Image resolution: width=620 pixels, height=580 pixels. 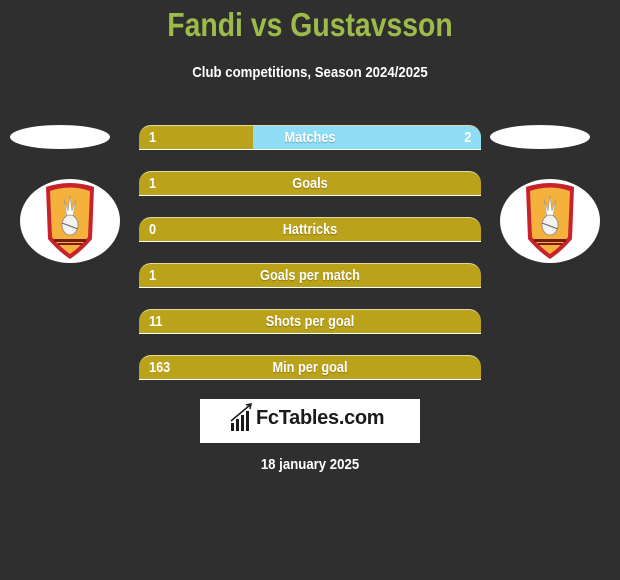 I want to click on left-value: 11, so click(x=156, y=321).